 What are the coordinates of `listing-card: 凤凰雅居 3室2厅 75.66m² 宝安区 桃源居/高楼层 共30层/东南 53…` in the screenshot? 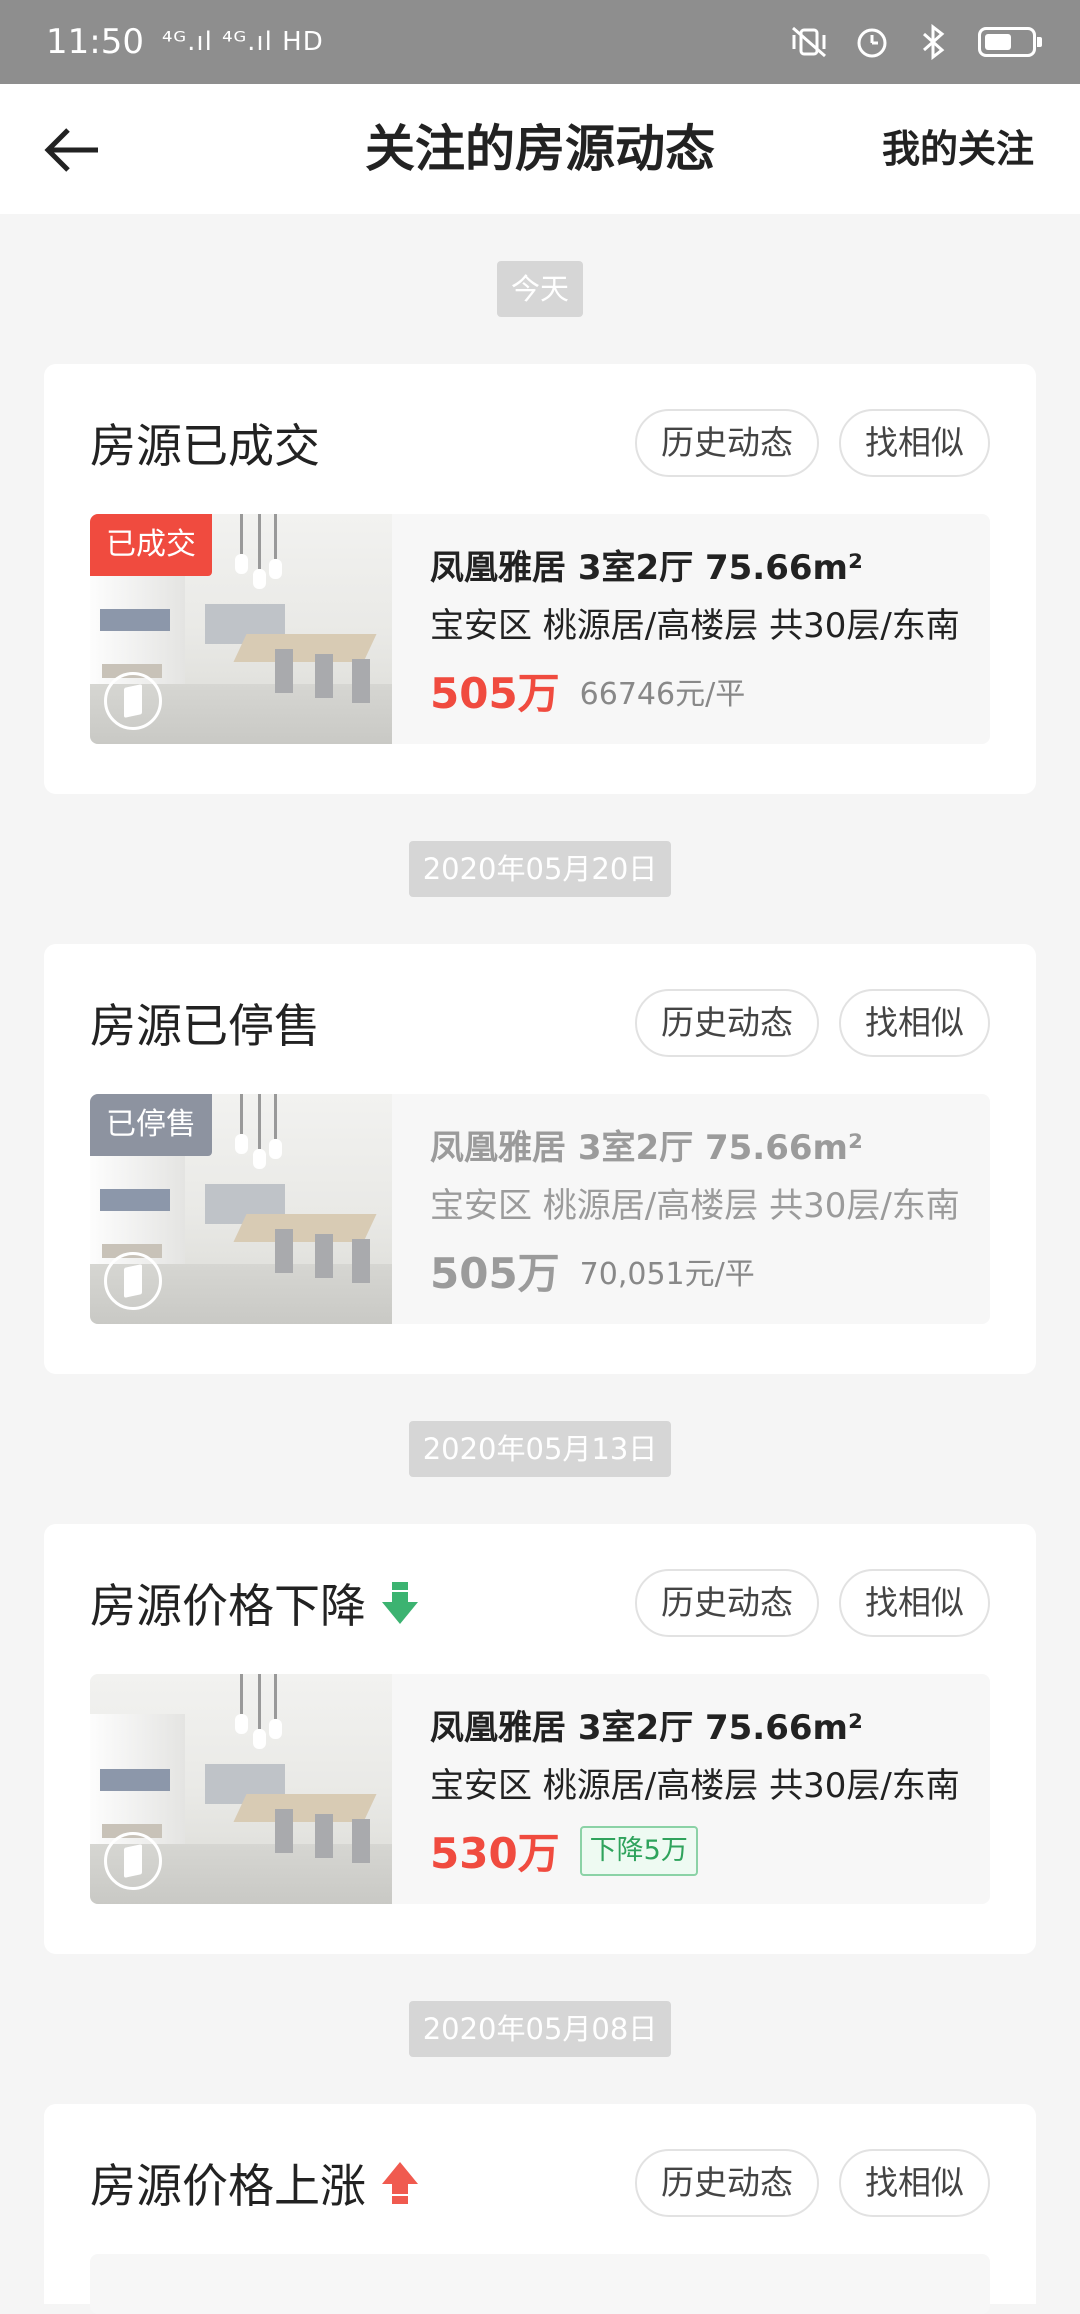 It's located at (540, 1789).